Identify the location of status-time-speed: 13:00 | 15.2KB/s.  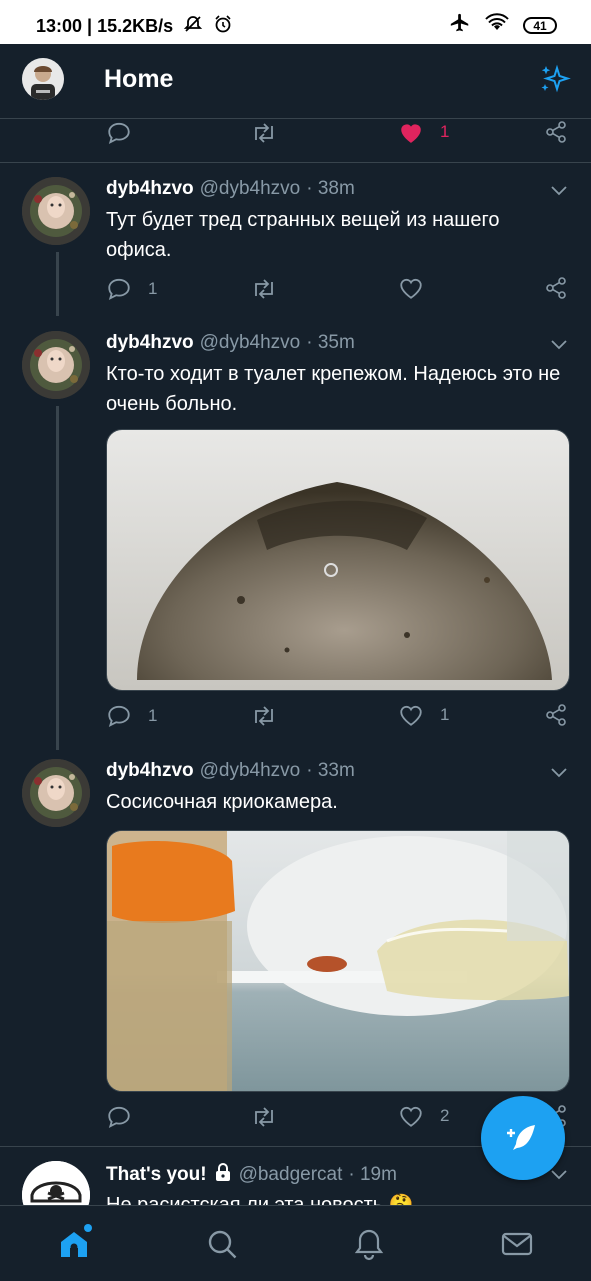
(105, 26).